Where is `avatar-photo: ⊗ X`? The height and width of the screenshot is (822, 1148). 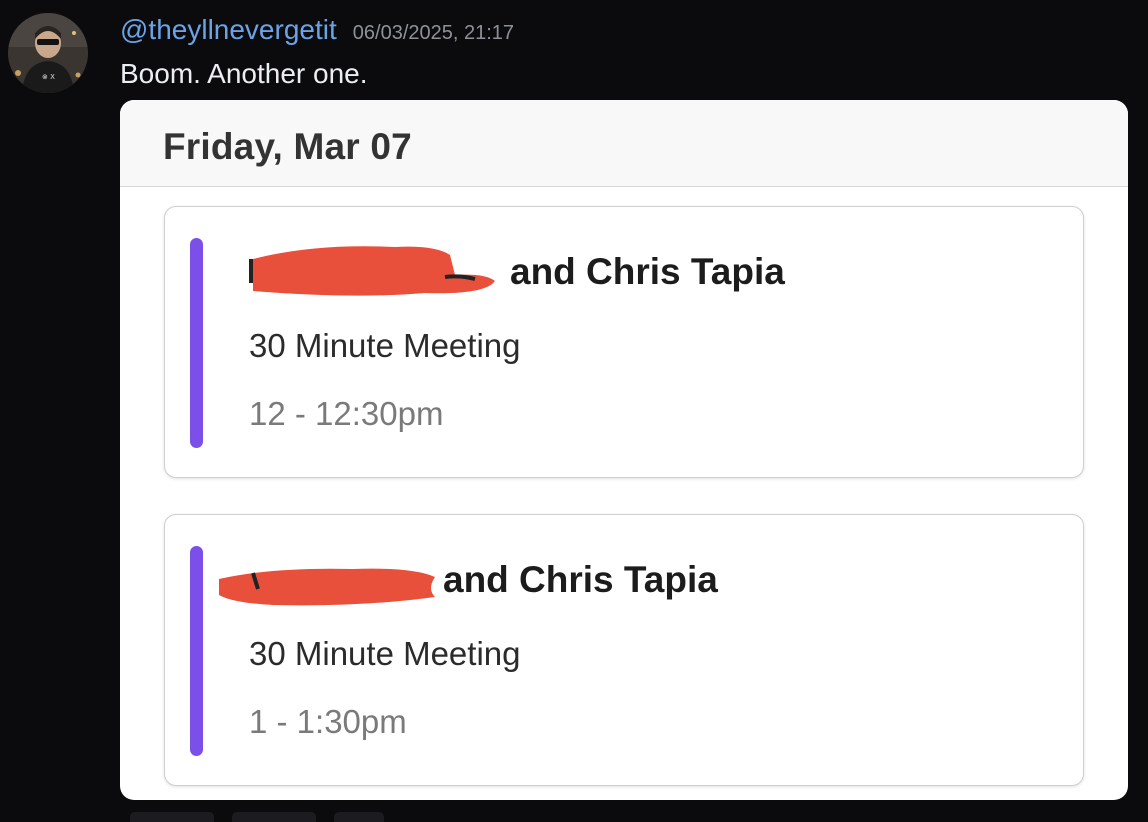 avatar-photo: ⊗ X is located at coordinates (48, 53).